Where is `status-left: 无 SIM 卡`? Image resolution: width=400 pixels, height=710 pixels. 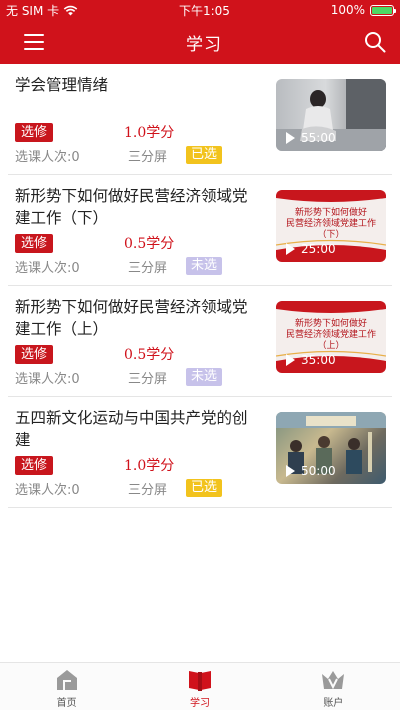 status-left: 无 SIM 卡 is located at coordinates (42, 10).